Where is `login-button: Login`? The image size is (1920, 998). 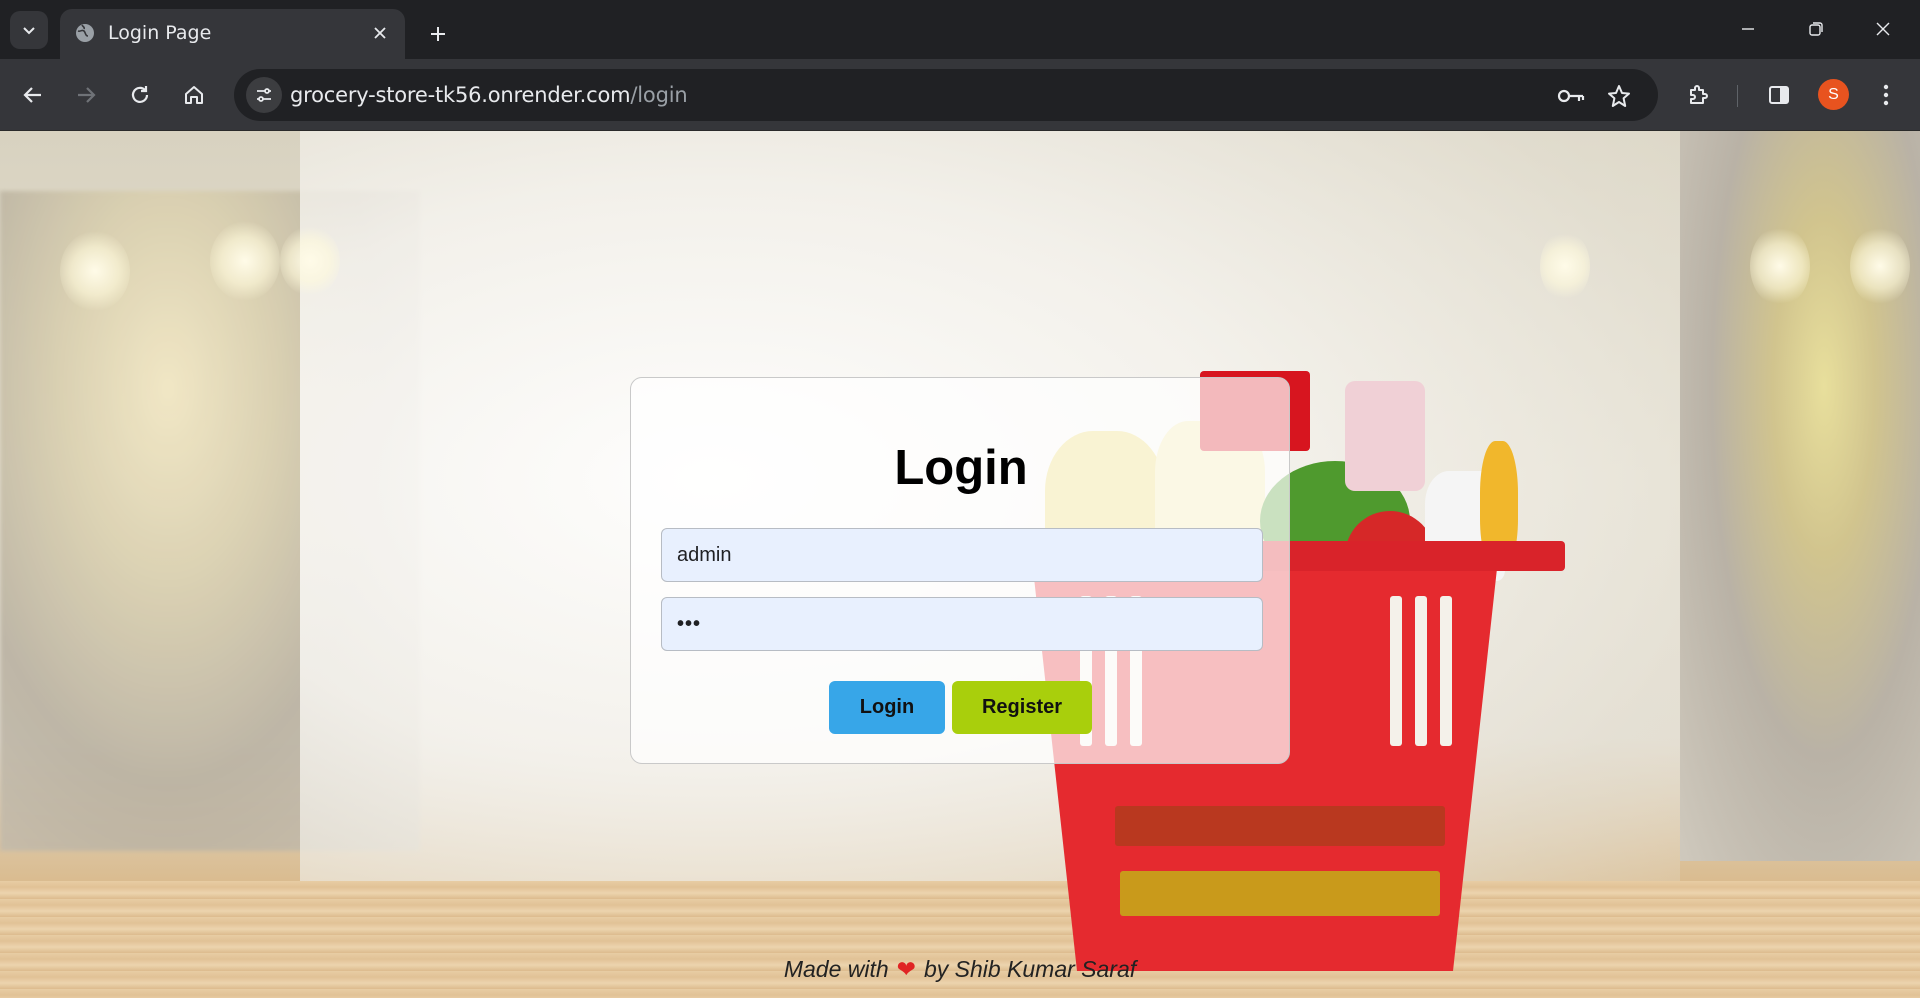 login-button: Login is located at coordinates (887, 707).